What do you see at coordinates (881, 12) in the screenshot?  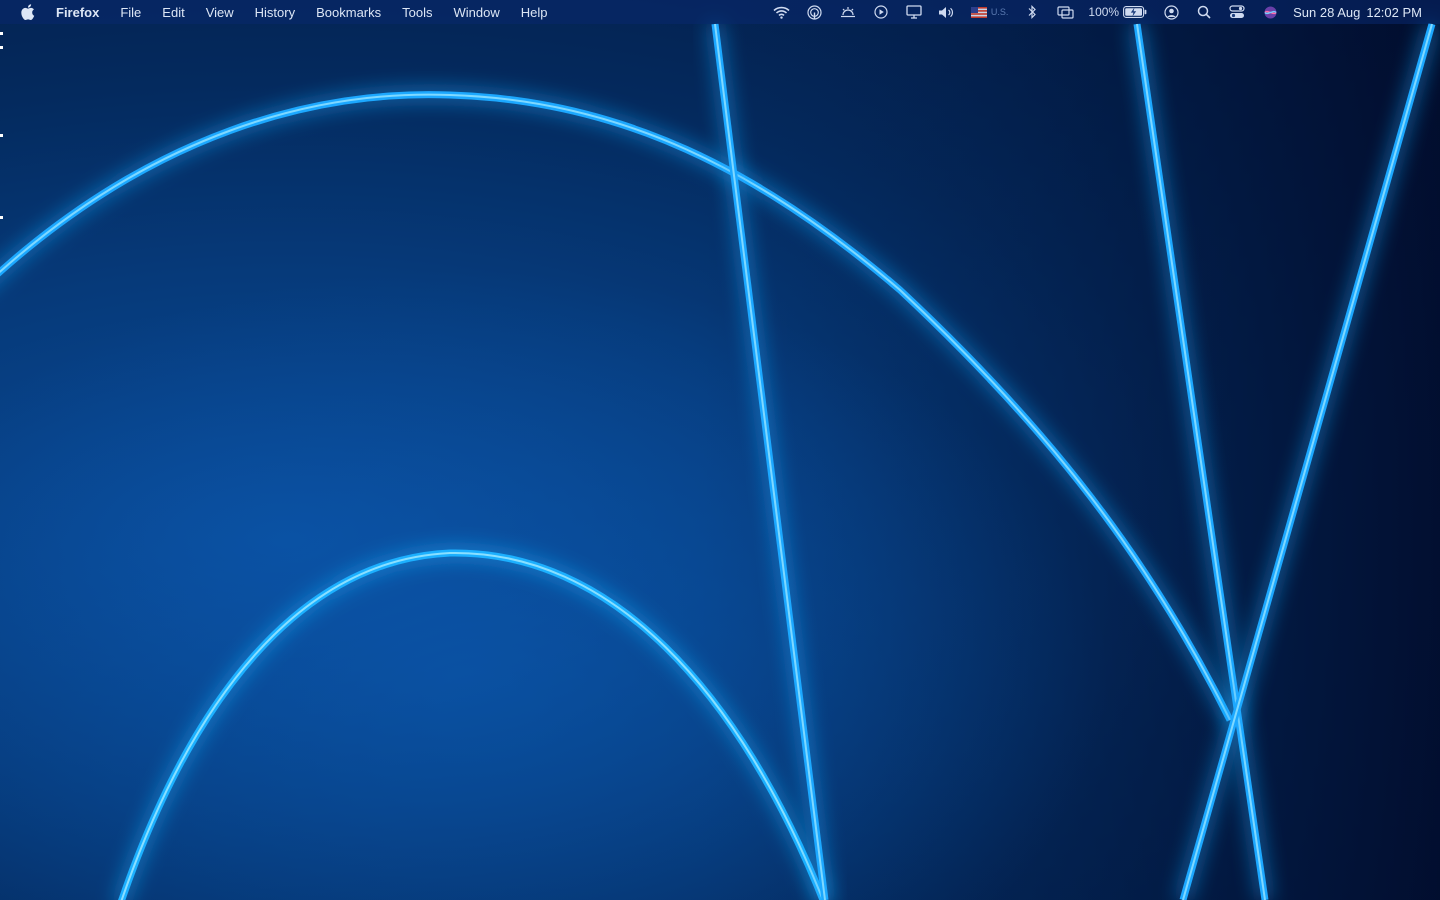 I see `play-icon` at bounding box center [881, 12].